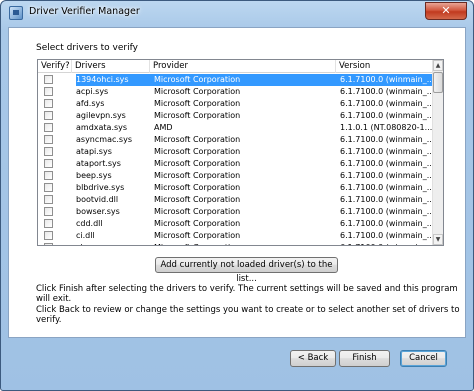 Image resolution: width=474 pixels, height=391 pixels. What do you see at coordinates (385, 66) in the screenshot?
I see `column-header-version: Version` at bounding box center [385, 66].